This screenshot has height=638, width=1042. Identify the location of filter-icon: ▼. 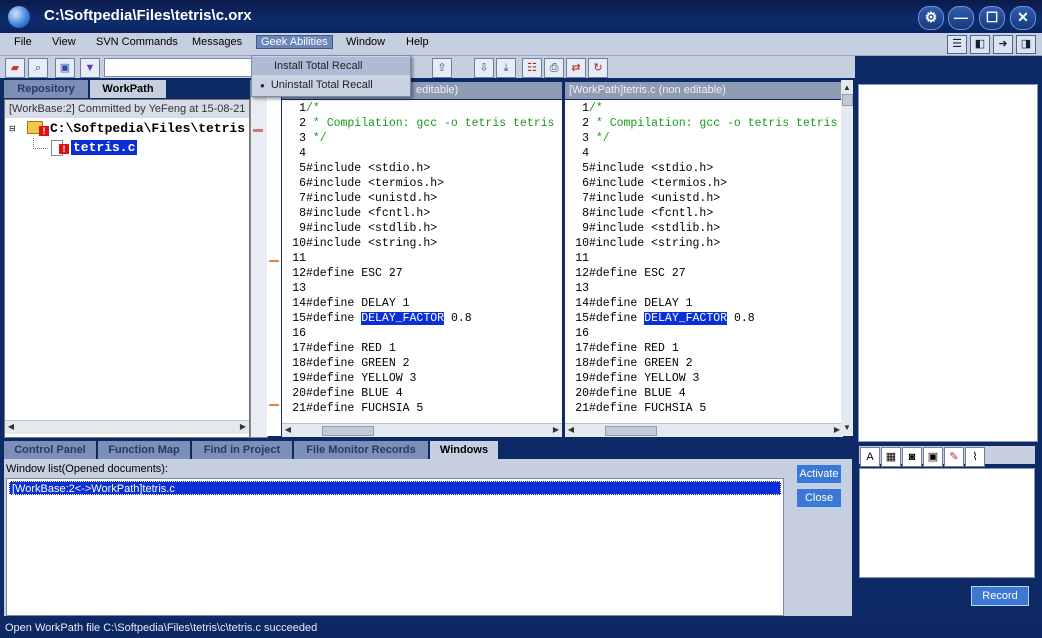
(90, 68).